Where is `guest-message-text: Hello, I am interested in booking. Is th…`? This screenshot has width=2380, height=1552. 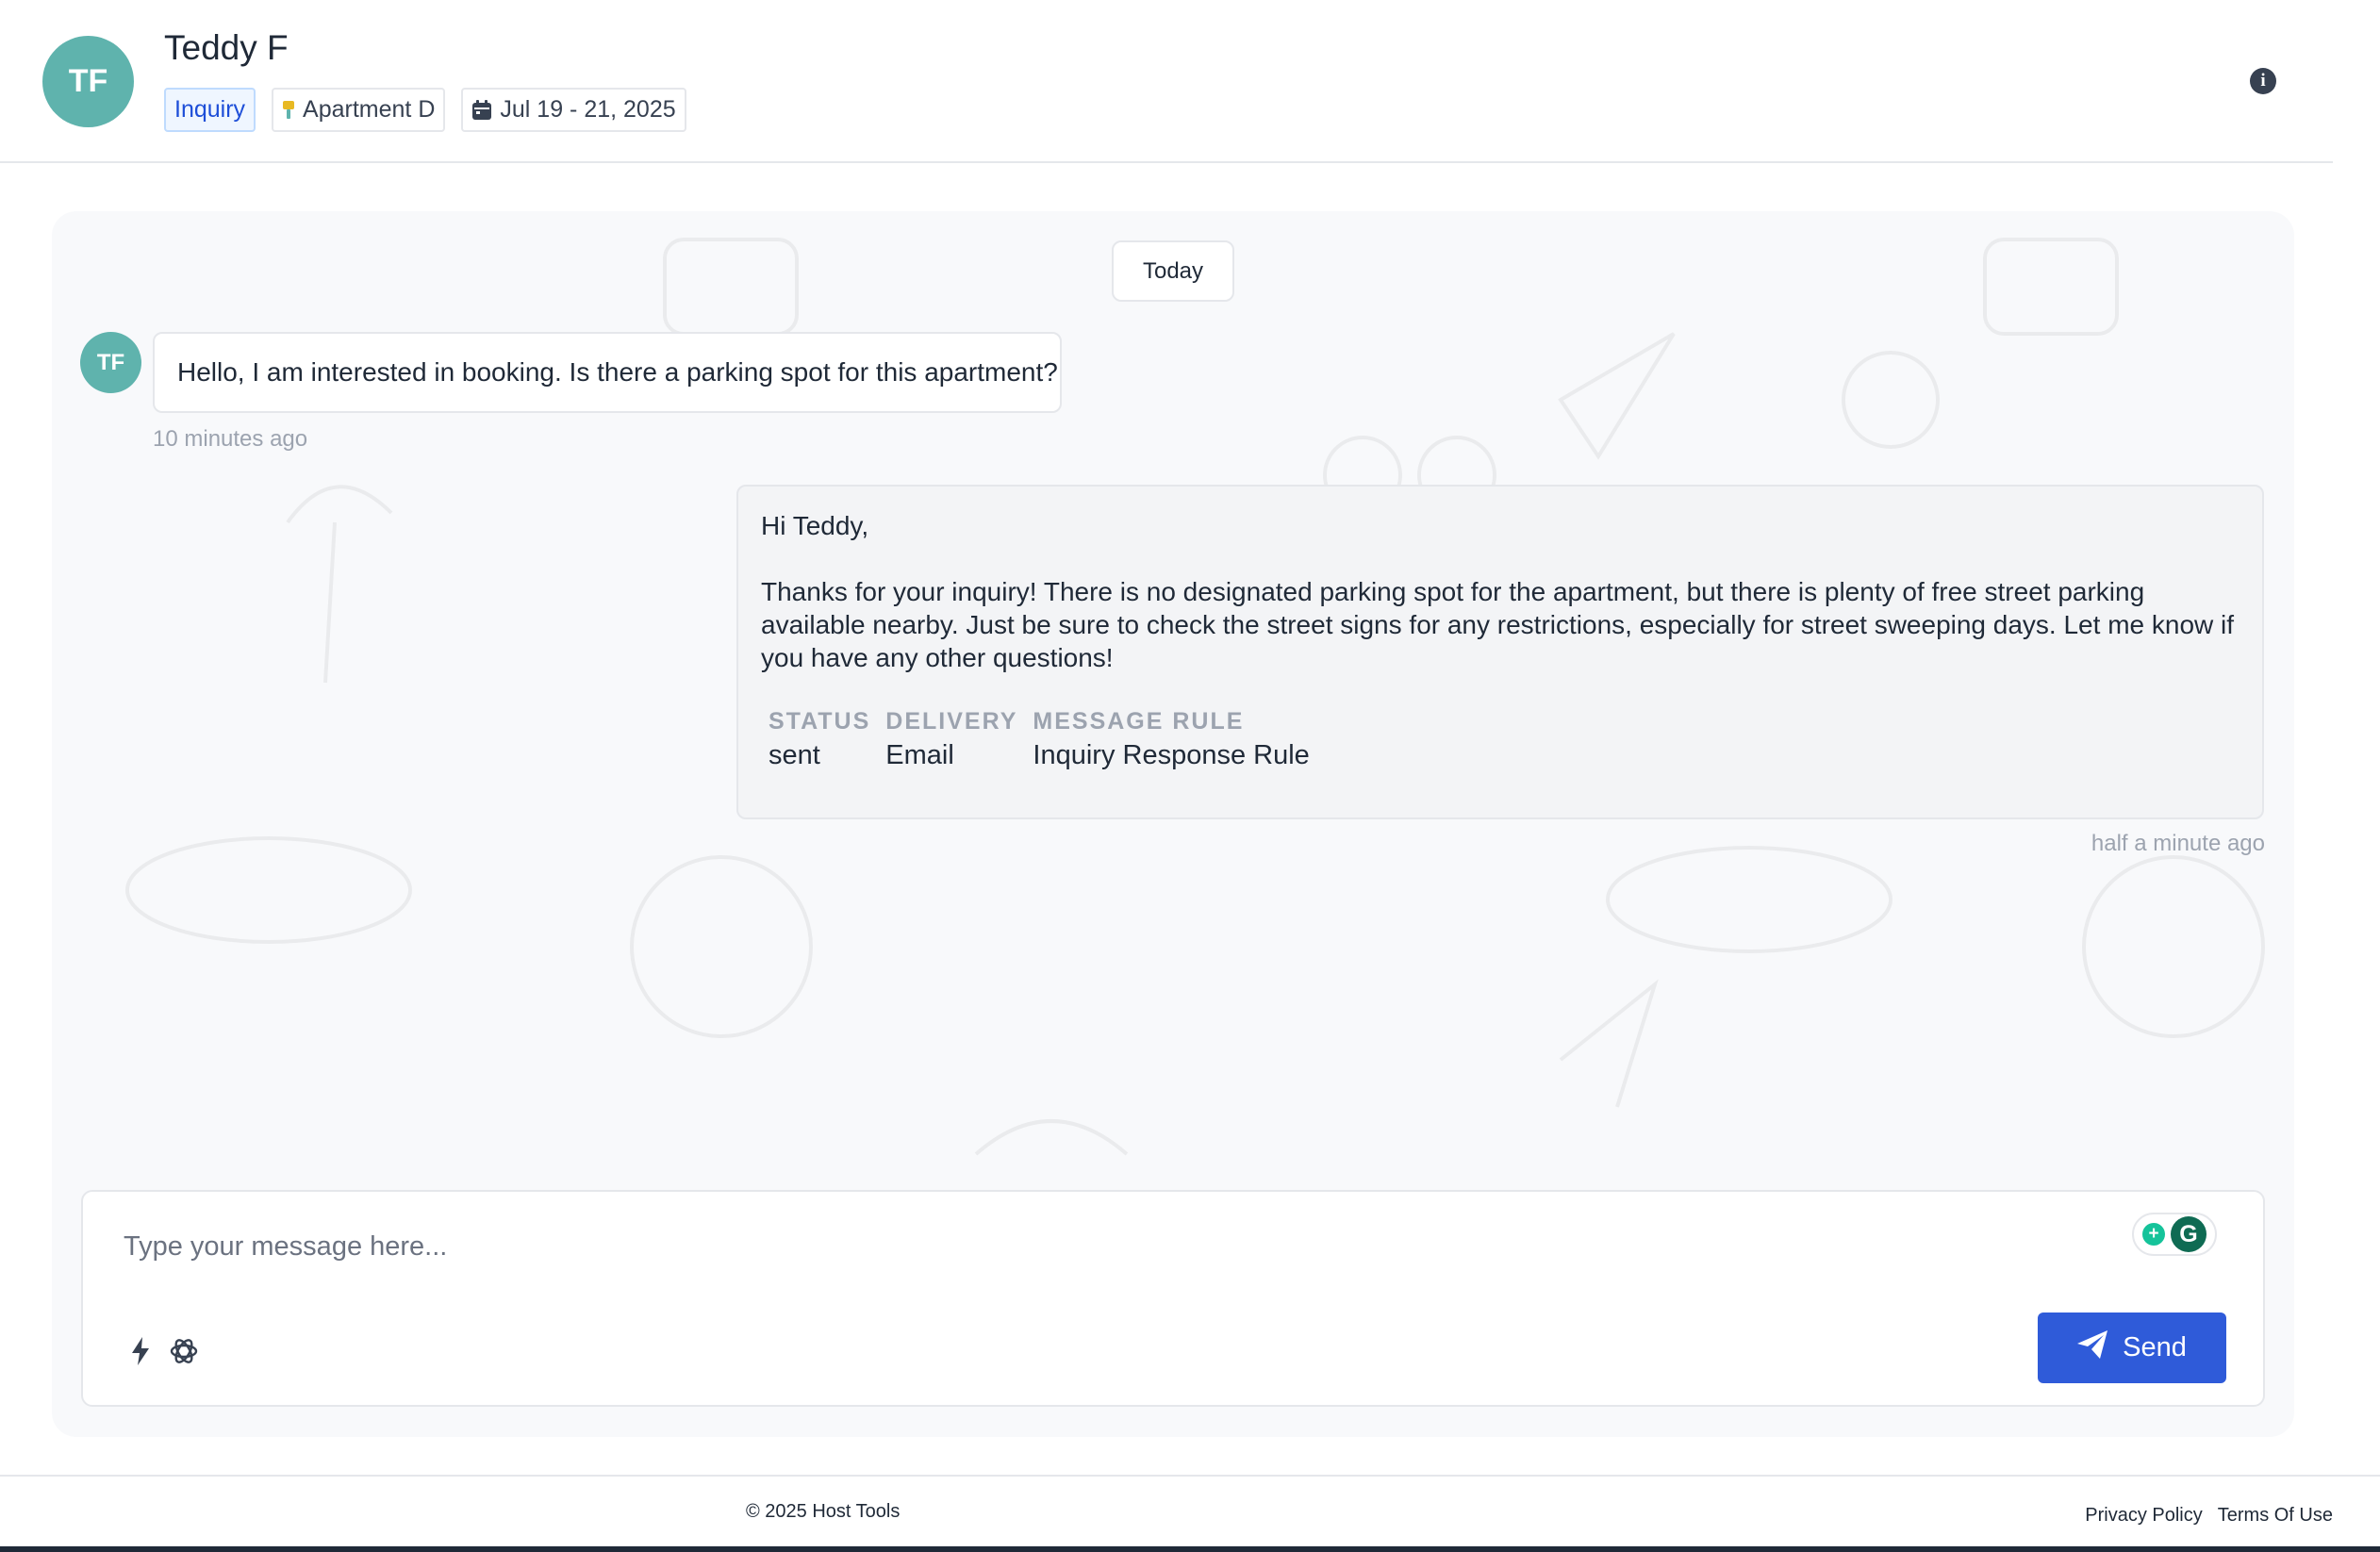
guest-message-text: Hello, I am interested in booking. Is th… is located at coordinates (617, 372).